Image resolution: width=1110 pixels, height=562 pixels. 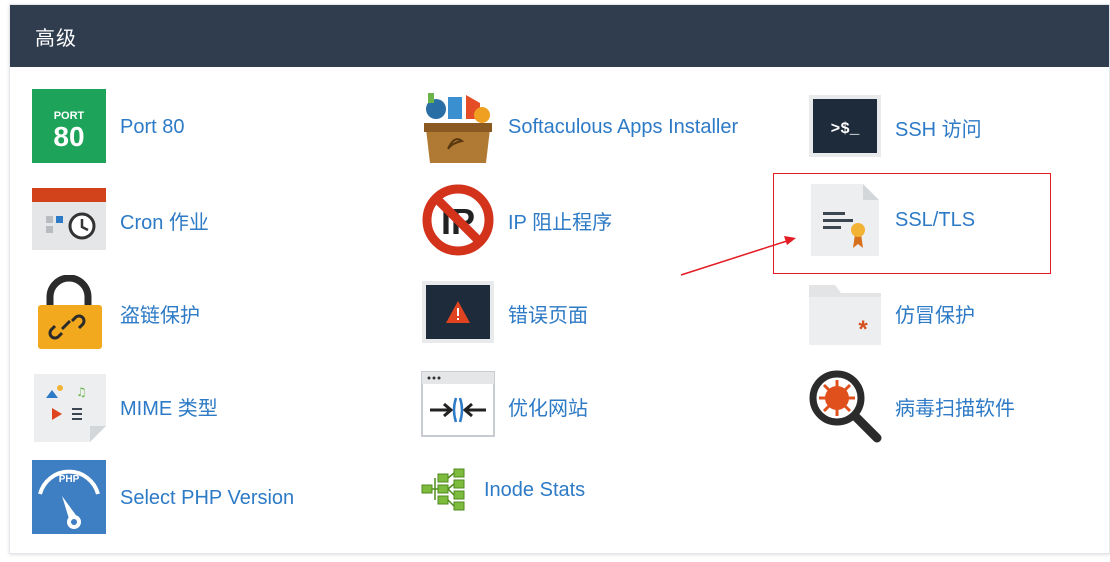 What do you see at coordinates (548, 406) in the screenshot?
I see `optimize-label: 优化网站` at bounding box center [548, 406].